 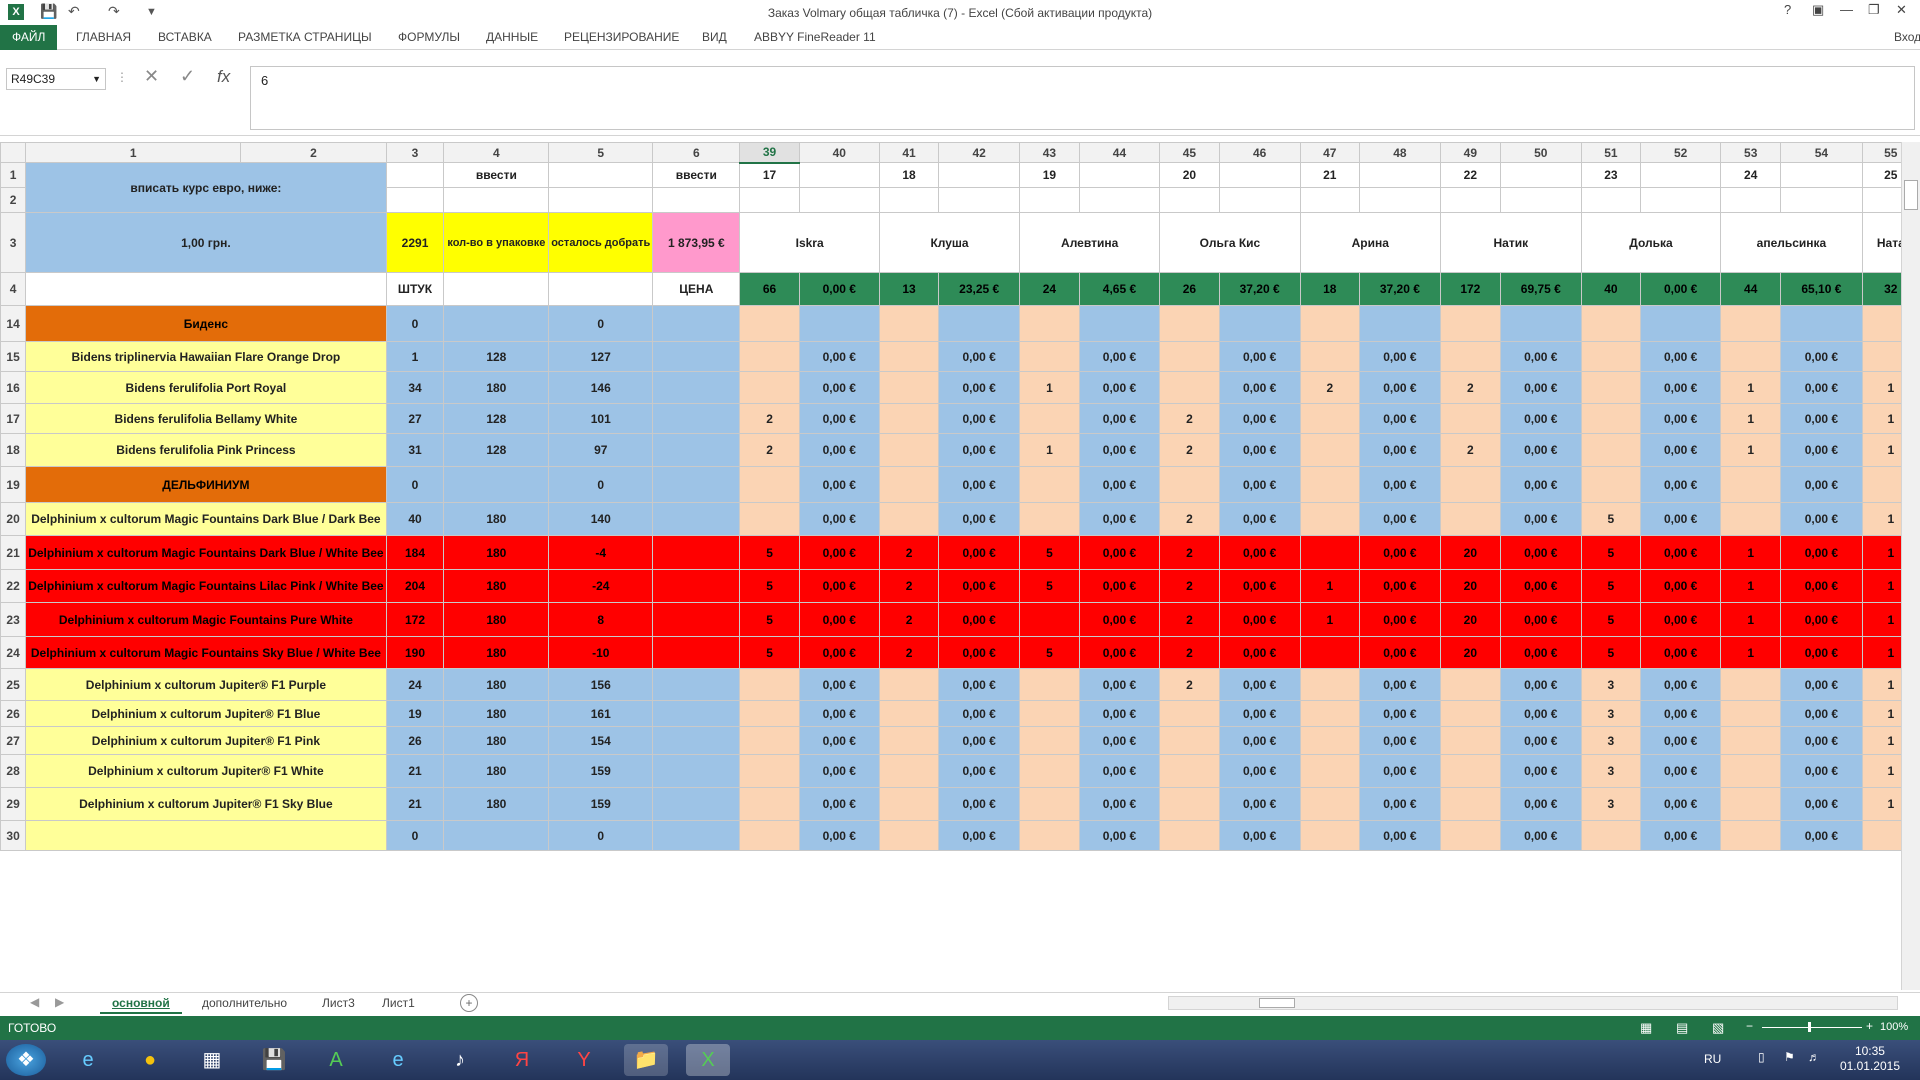 What do you see at coordinates (415, 804) in the screenshot?
I see `product-total-cell: 21` at bounding box center [415, 804].